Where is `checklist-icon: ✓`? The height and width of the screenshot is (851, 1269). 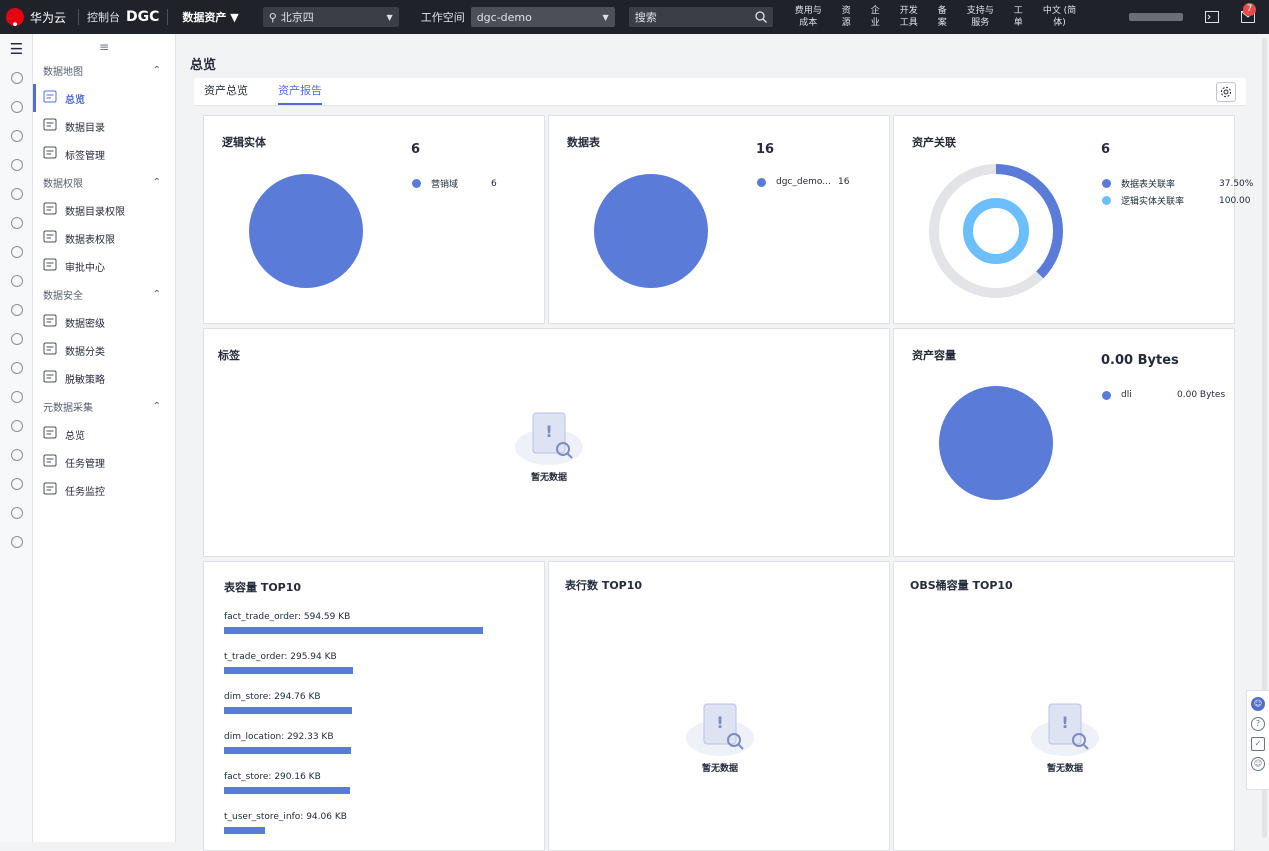 checklist-icon: ✓ is located at coordinates (1258, 744).